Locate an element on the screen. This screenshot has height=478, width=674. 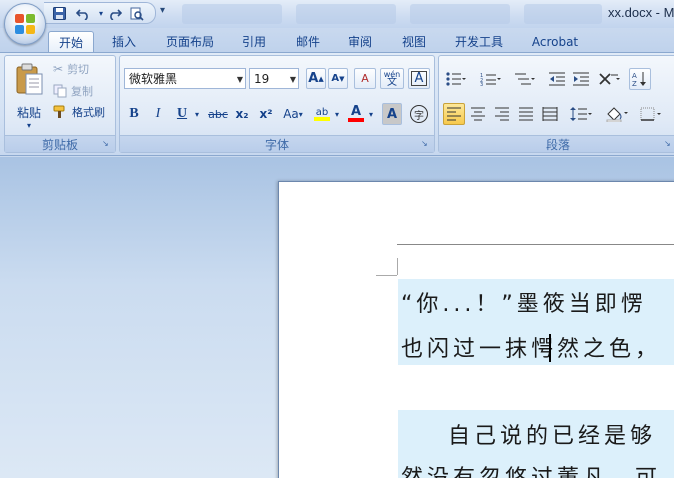
numbering-icon: 123 is located at coordinates (490, 79).